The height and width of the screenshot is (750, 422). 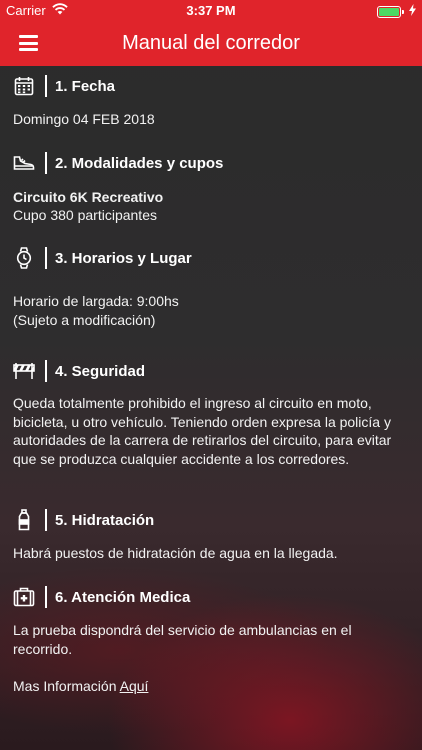 What do you see at coordinates (24, 520) in the screenshot?
I see `water-bottle-icon` at bounding box center [24, 520].